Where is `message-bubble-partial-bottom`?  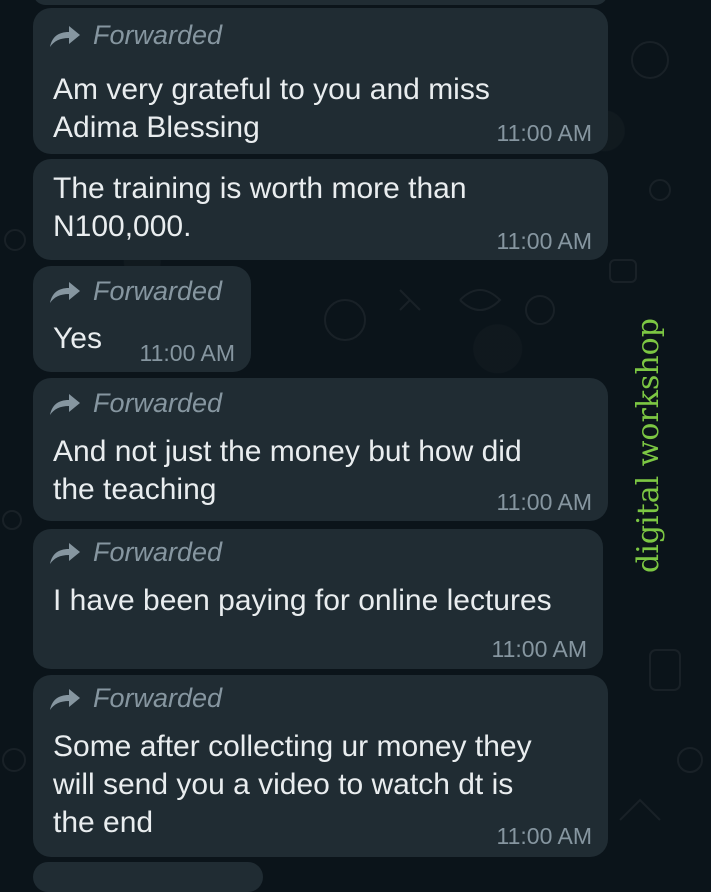
message-bubble-partial-bottom is located at coordinates (148, 877).